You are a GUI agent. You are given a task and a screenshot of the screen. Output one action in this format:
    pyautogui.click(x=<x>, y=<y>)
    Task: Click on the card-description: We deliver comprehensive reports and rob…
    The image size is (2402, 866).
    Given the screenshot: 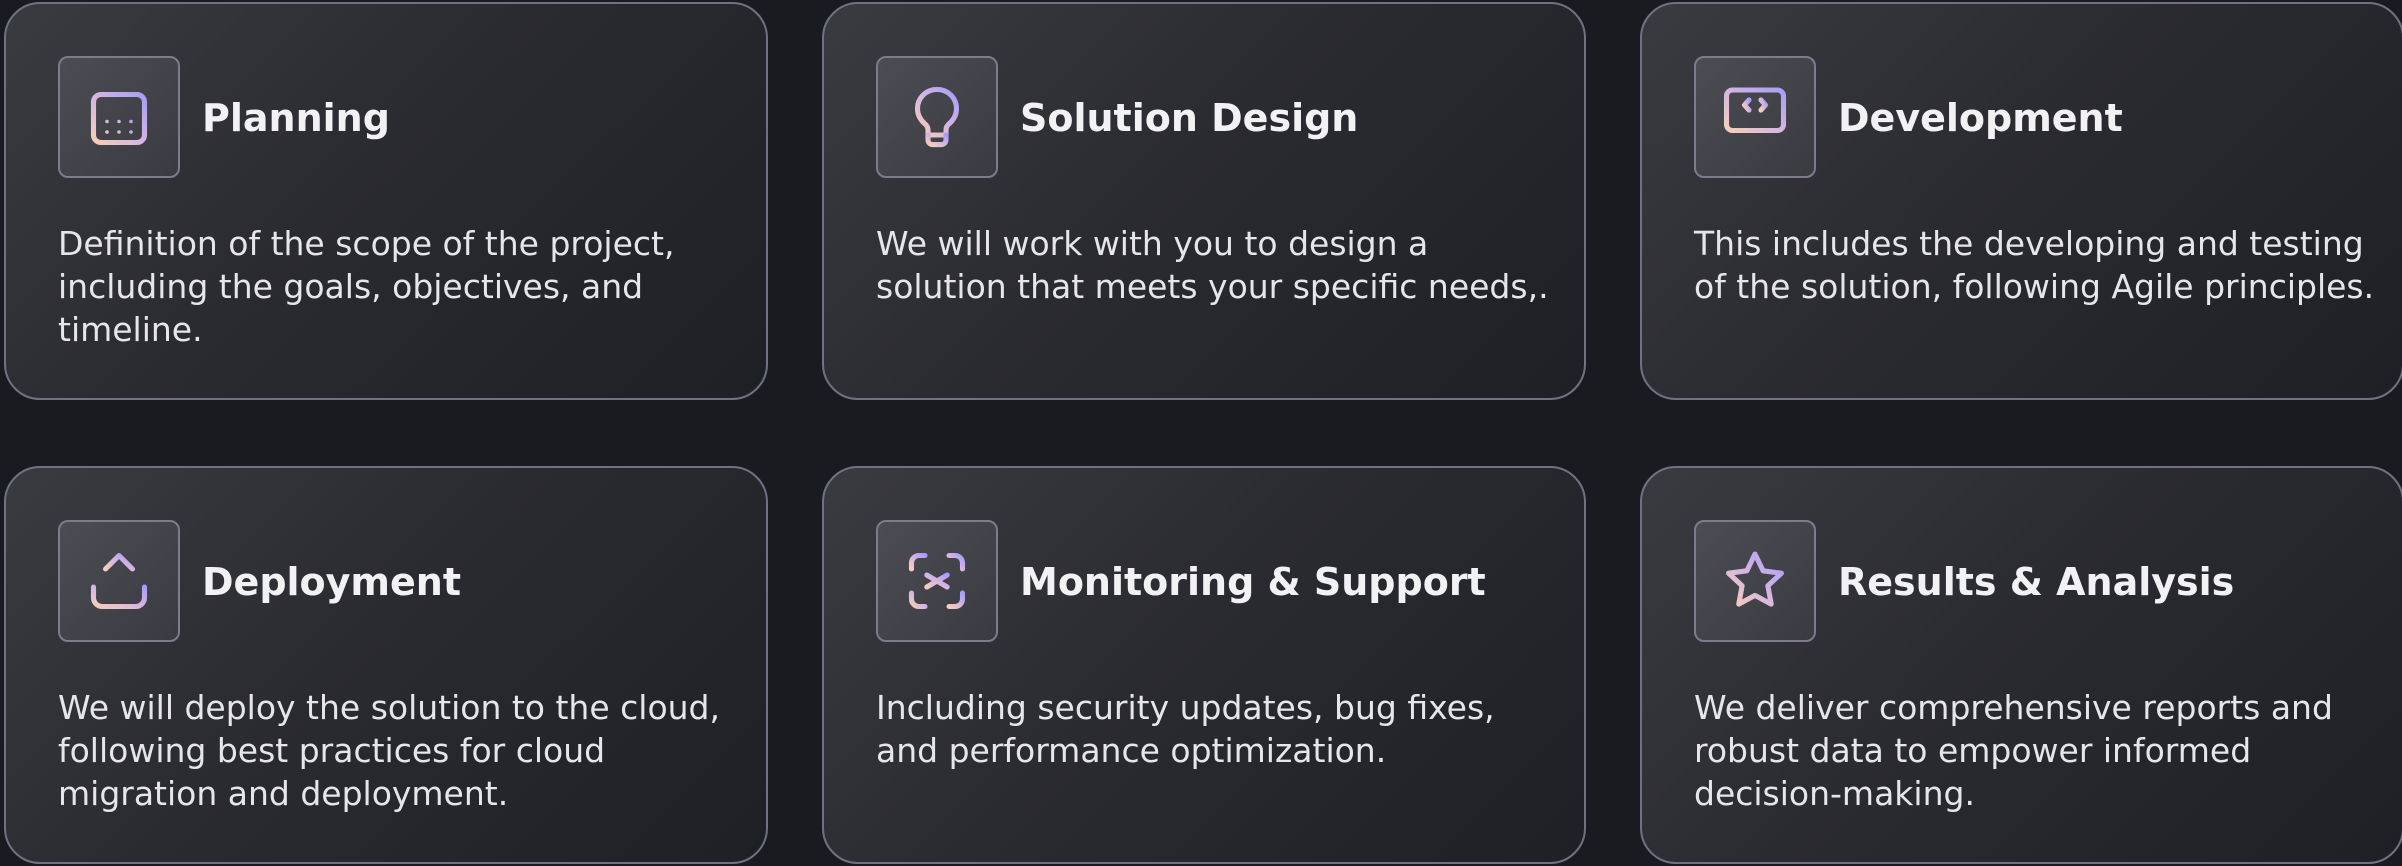 What is the action you would take?
    pyautogui.click(x=2013, y=750)
    